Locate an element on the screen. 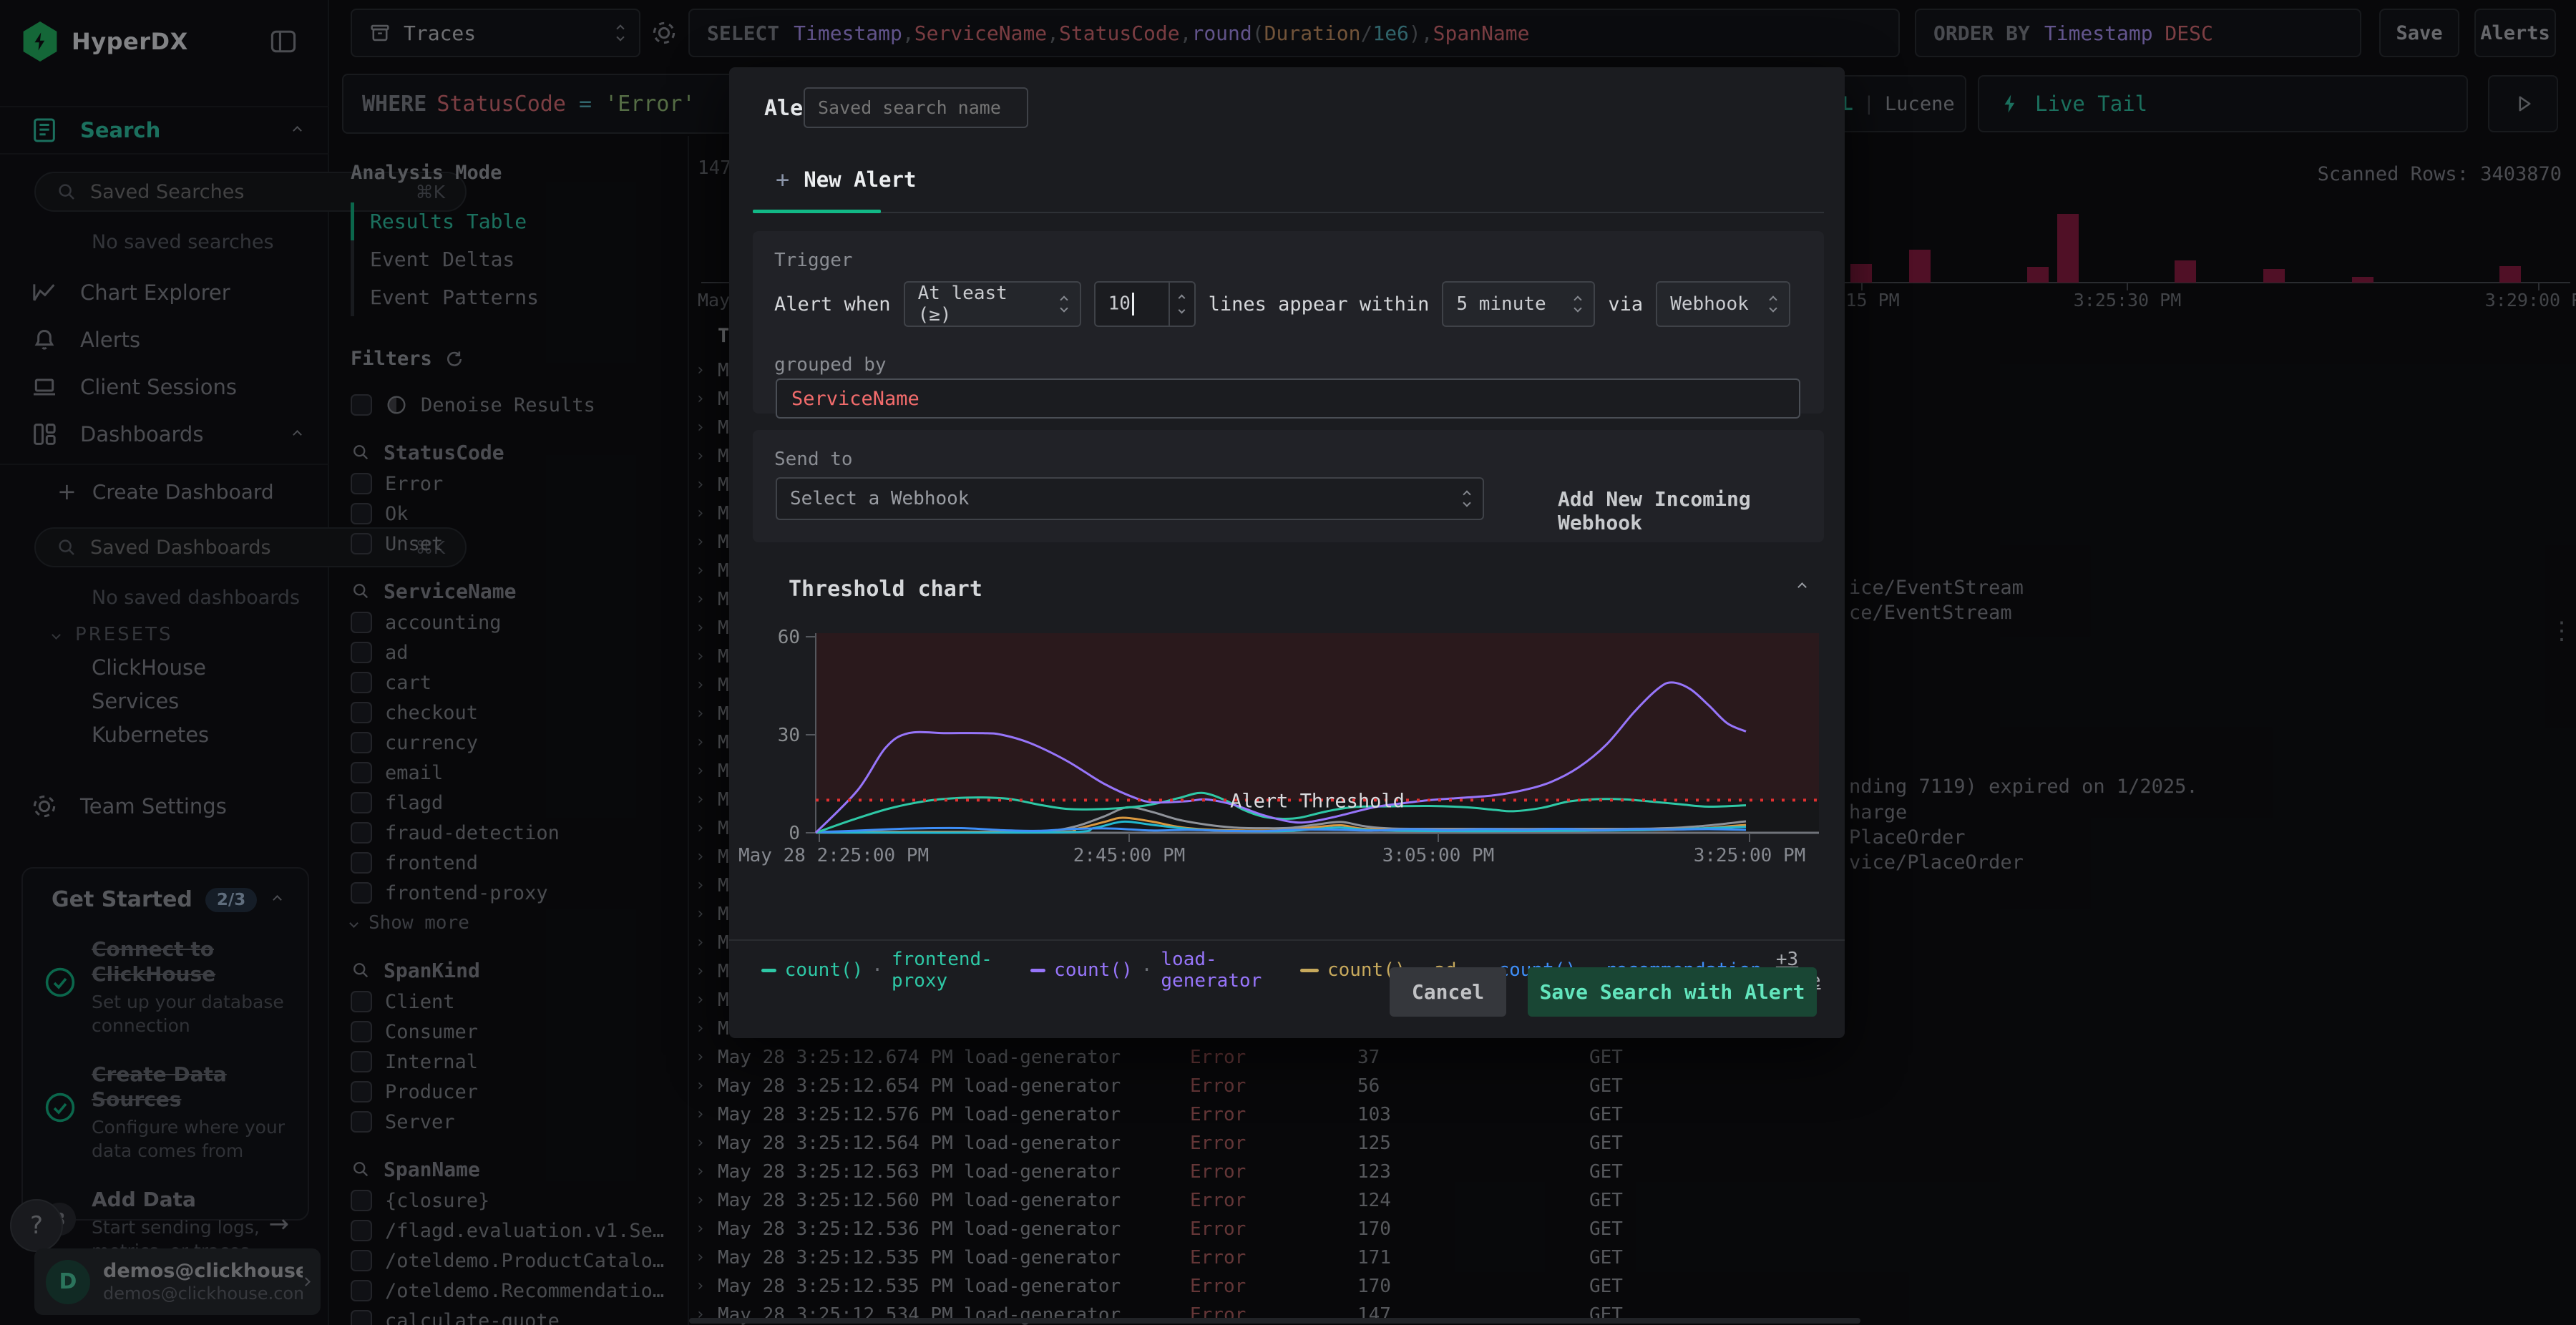  threshold-number-input: 10 is located at coordinates (1144, 304).